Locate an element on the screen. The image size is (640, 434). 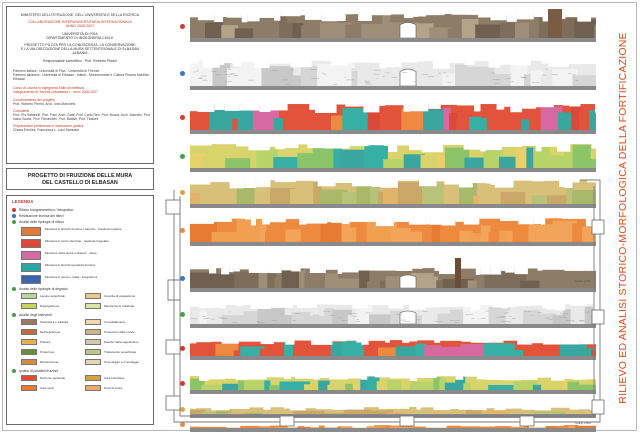
legend-swatch-label: Aree verdi is located at coordinates (47, 387).